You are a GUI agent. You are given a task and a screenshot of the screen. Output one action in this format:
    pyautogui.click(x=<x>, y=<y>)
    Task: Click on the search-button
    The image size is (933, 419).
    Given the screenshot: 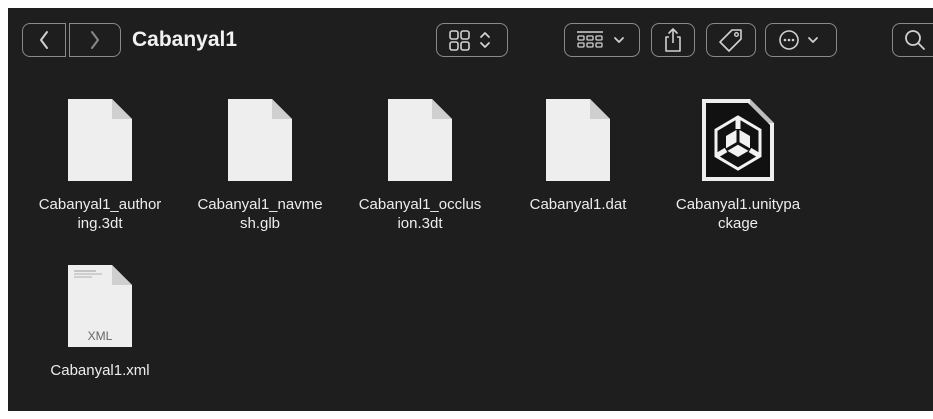 What is the action you would take?
    pyautogui.click(x=912, y=40)
    